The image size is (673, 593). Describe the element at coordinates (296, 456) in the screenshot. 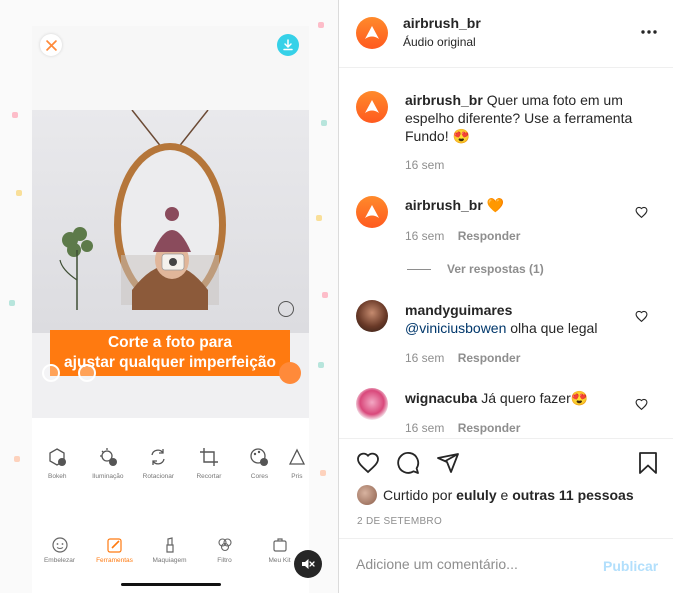

I see `prism-icon` at that location.